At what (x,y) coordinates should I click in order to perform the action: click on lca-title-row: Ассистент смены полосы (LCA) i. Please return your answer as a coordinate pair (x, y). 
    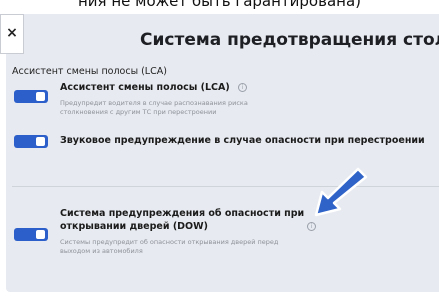
    Looking at the image, I should click on (154, 87).